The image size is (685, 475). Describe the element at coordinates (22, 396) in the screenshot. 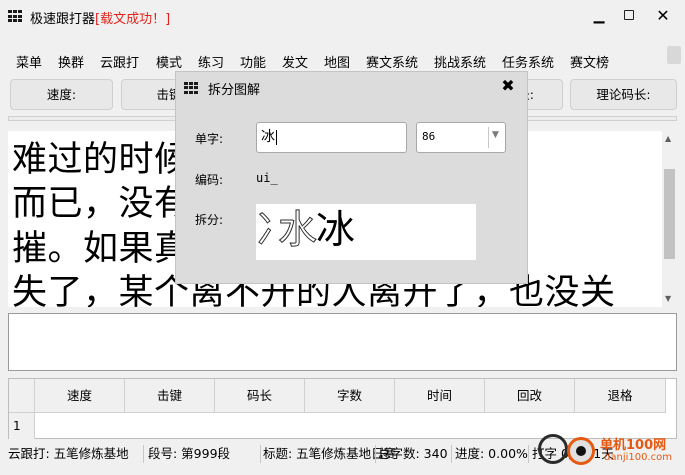

I see `table-corner` at that location.